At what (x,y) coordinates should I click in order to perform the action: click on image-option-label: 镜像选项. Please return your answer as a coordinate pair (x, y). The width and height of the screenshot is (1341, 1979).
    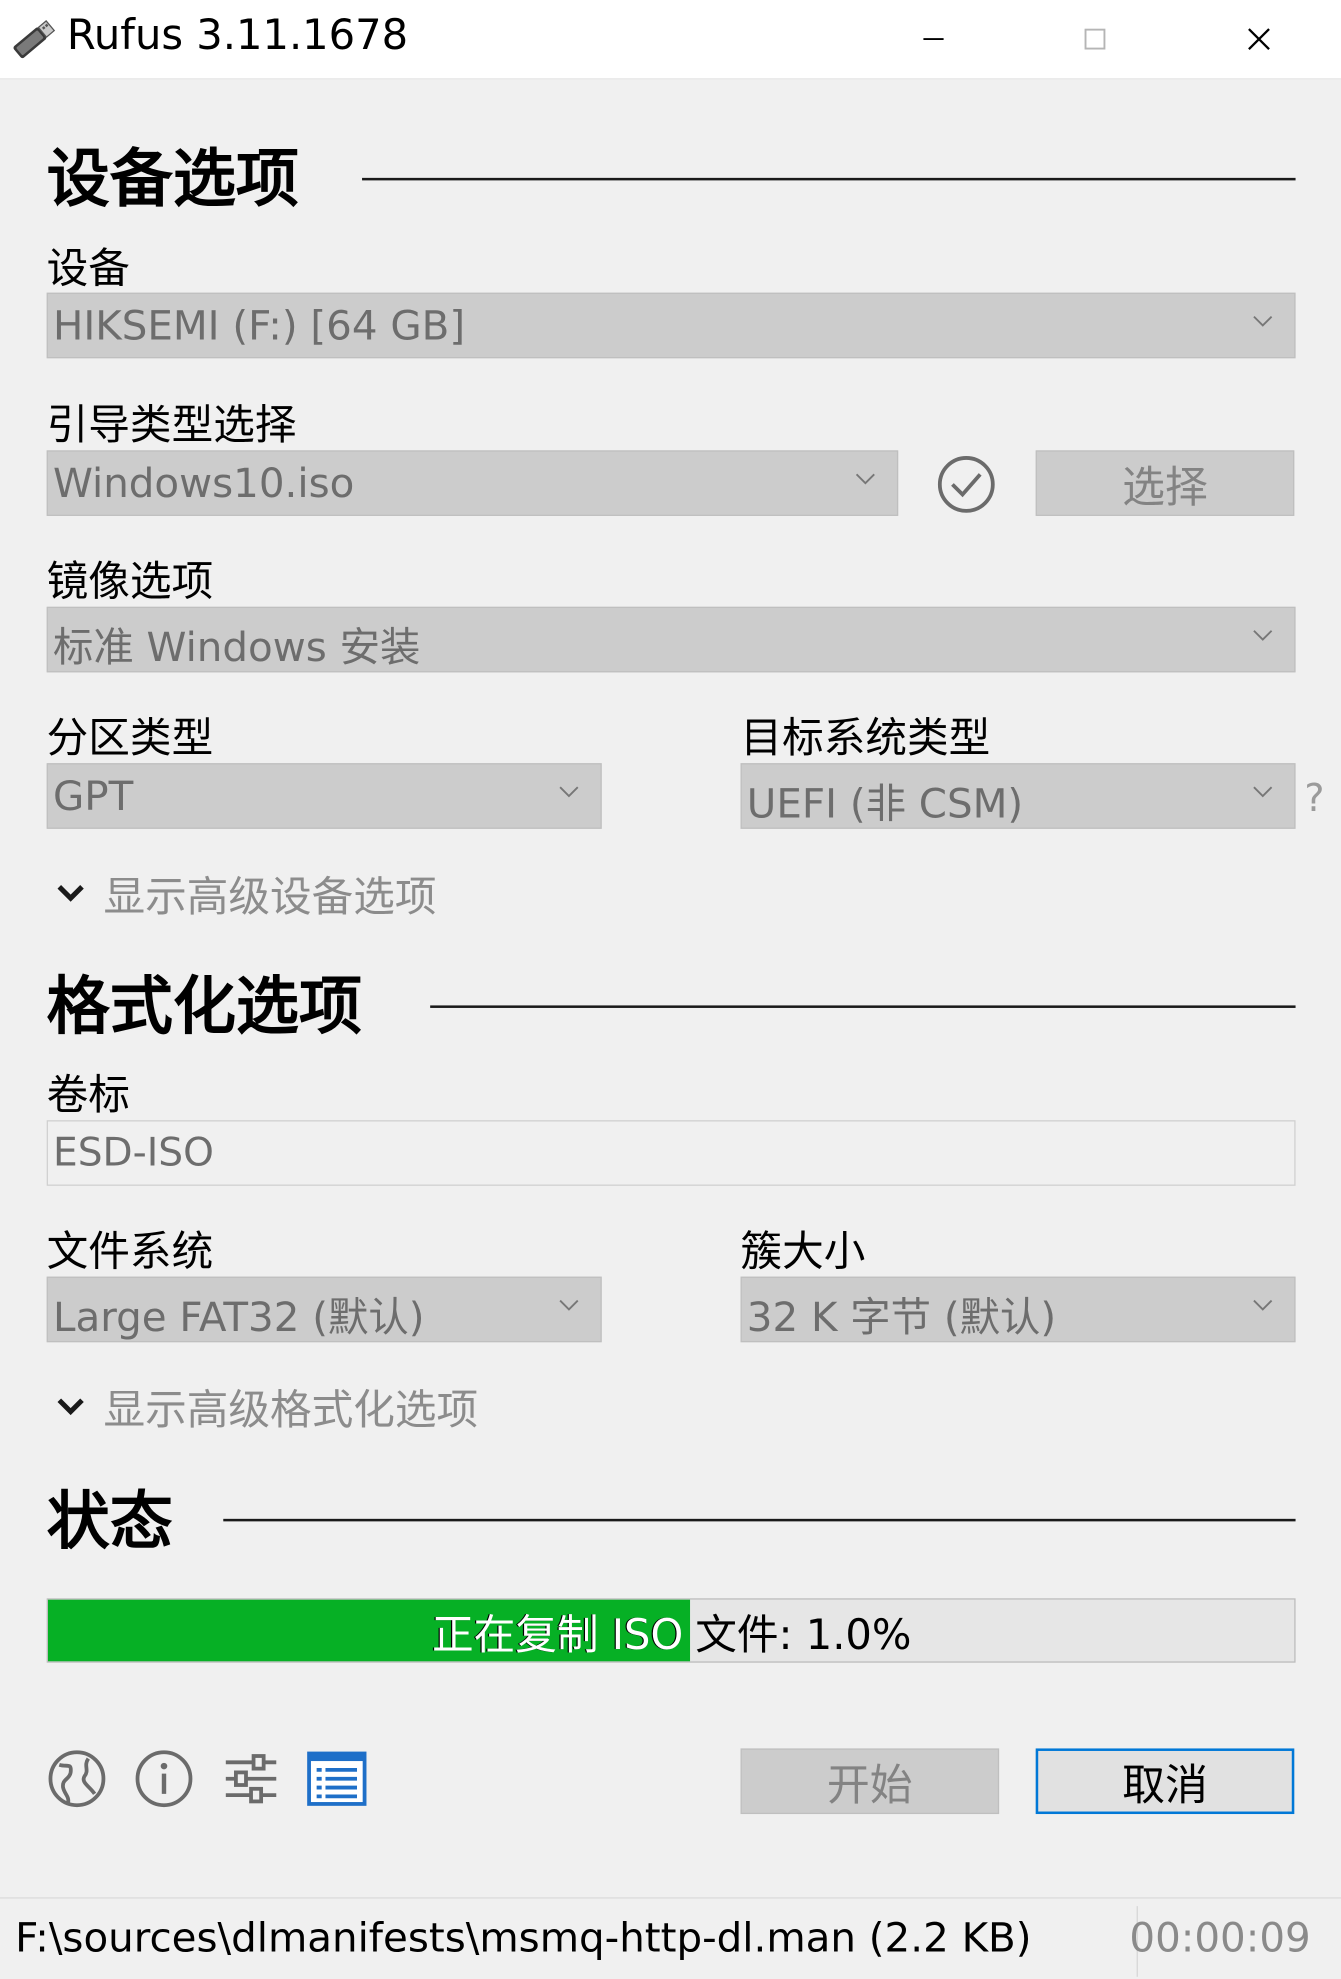
    Looking at the image, I should click on (130, 581).